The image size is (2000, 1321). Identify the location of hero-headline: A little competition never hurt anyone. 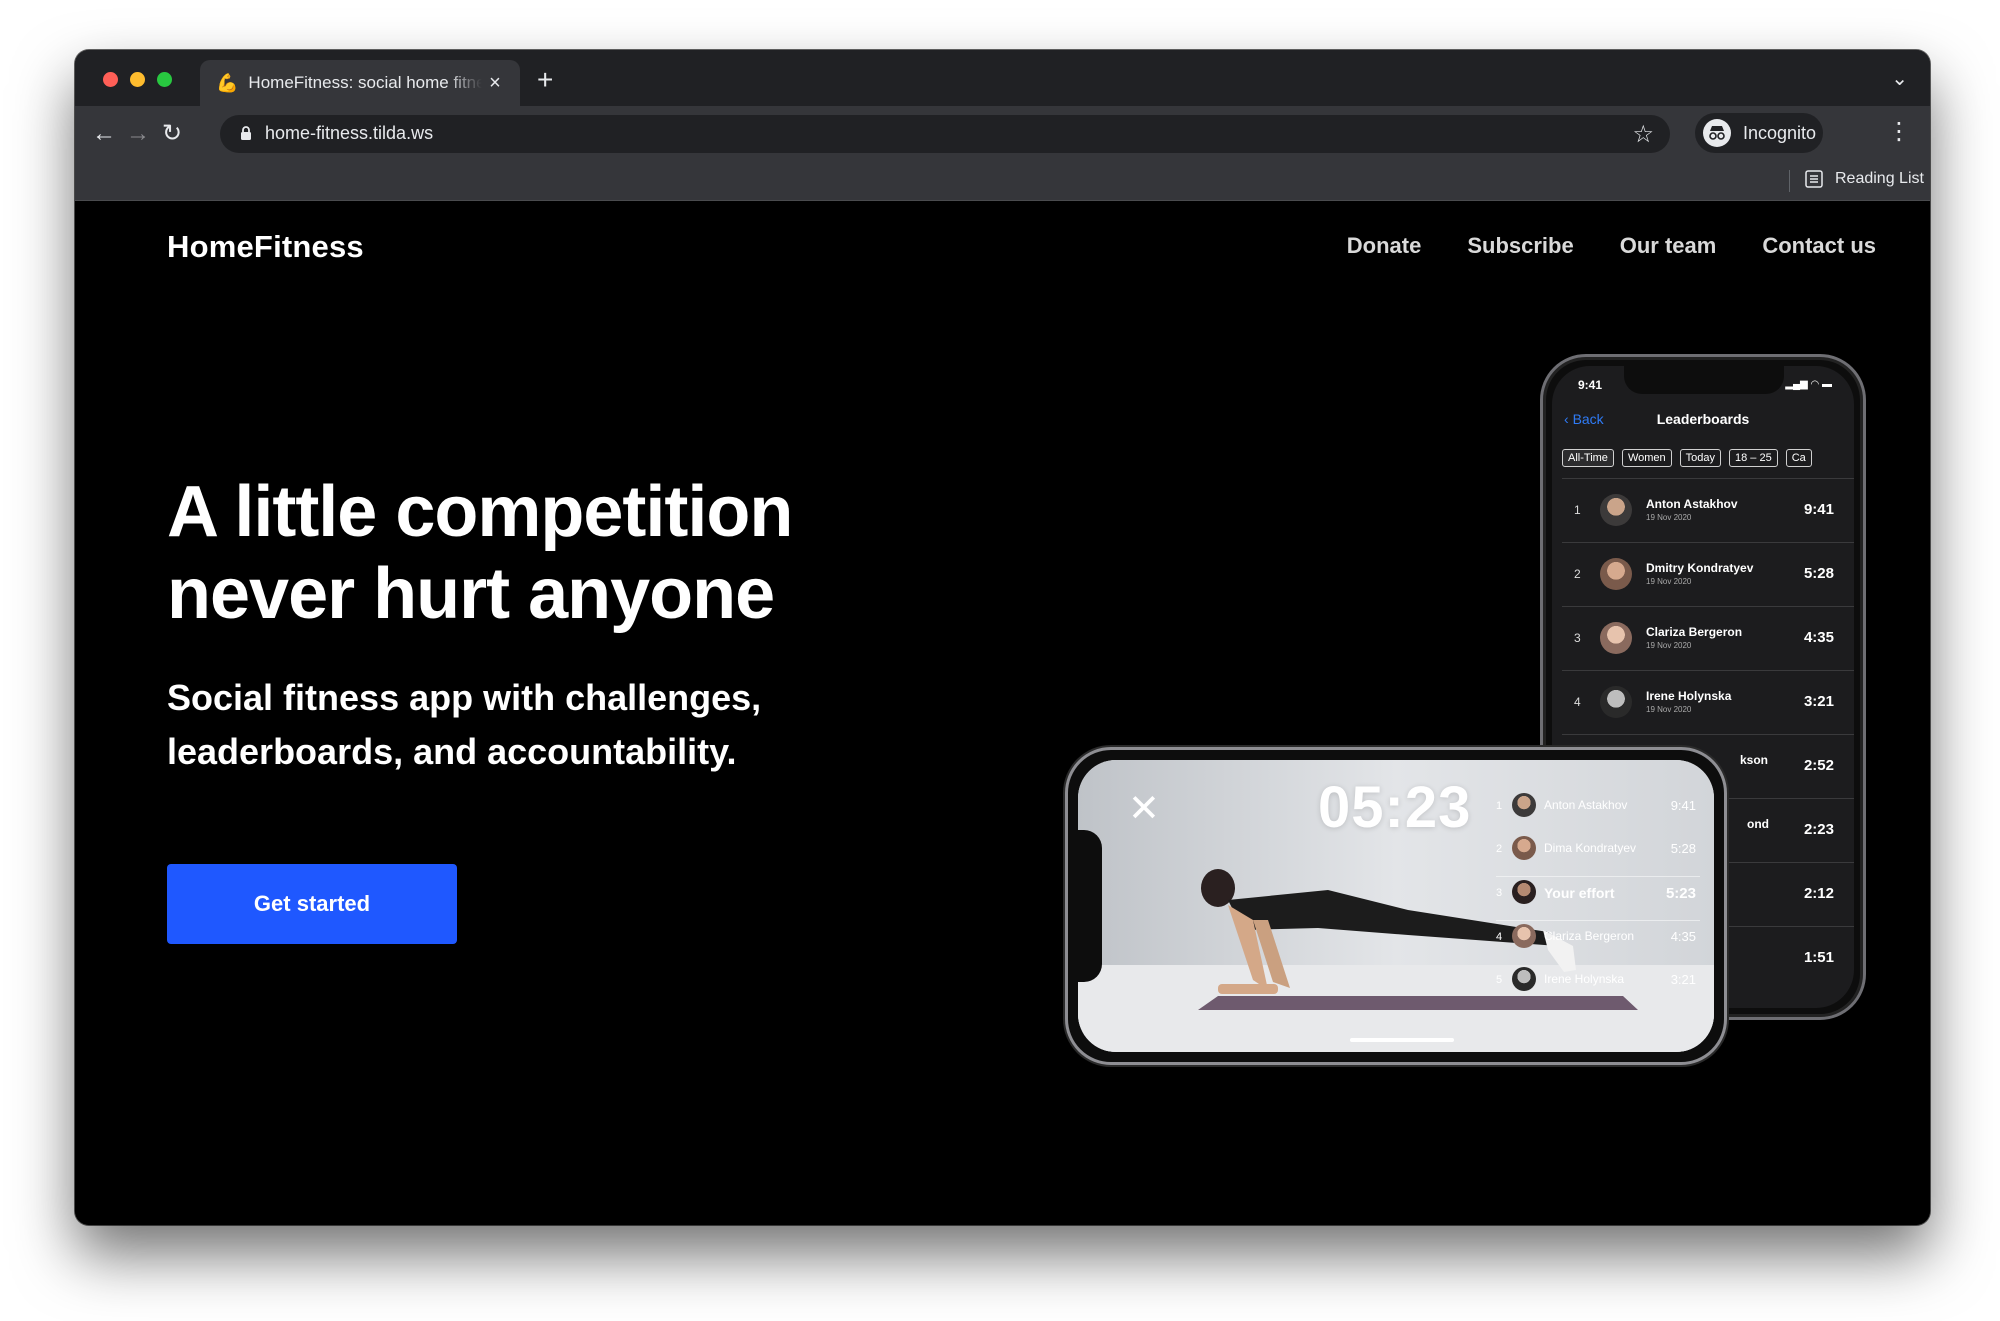
(480, 553).